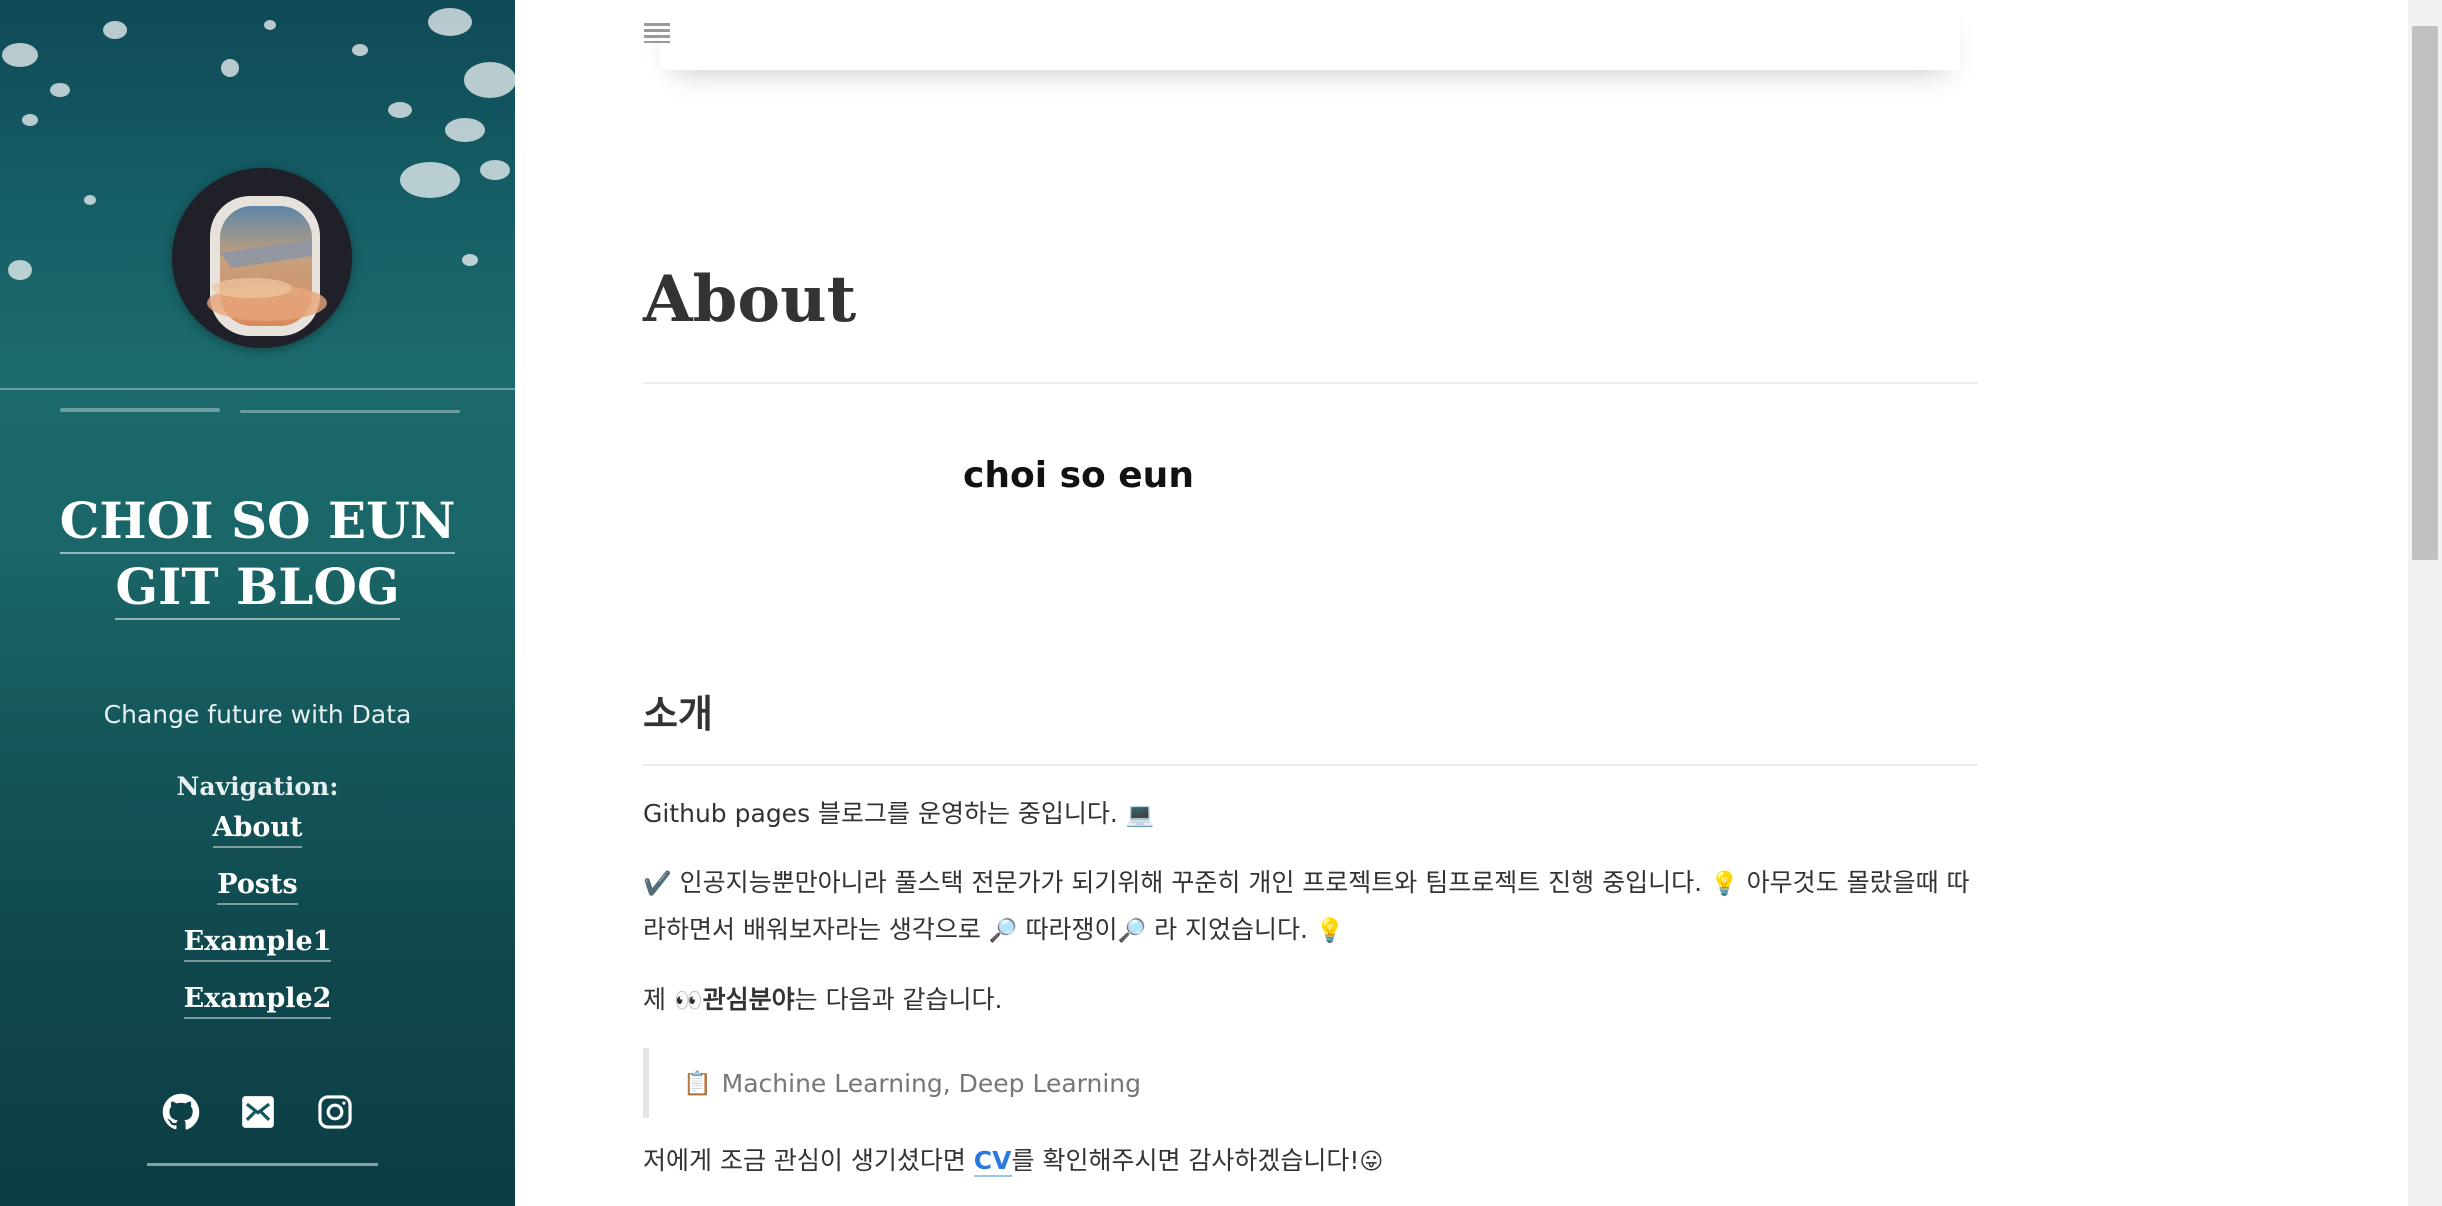 Image resolution: width=2442 pixels, height=1206 pixels. I want to click on nav-list: About Posts Example1 Example2, so click(257, 926).